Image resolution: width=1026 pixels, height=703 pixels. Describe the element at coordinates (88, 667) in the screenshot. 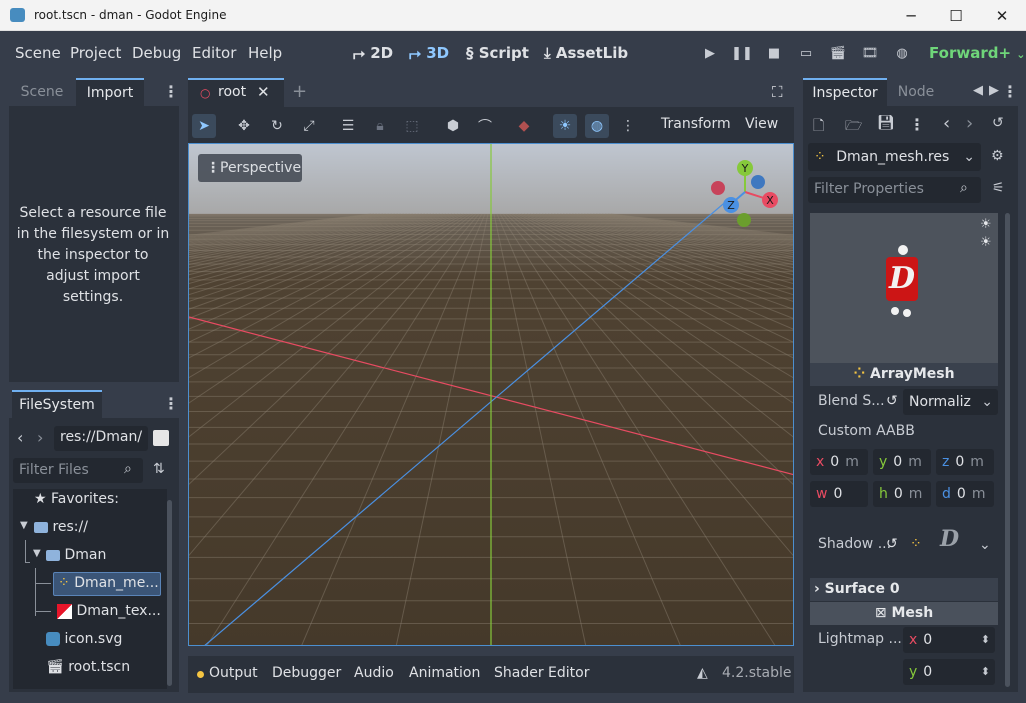

I see `tree-item-root-tscn: 🎬︎ root.tscn` at that location.